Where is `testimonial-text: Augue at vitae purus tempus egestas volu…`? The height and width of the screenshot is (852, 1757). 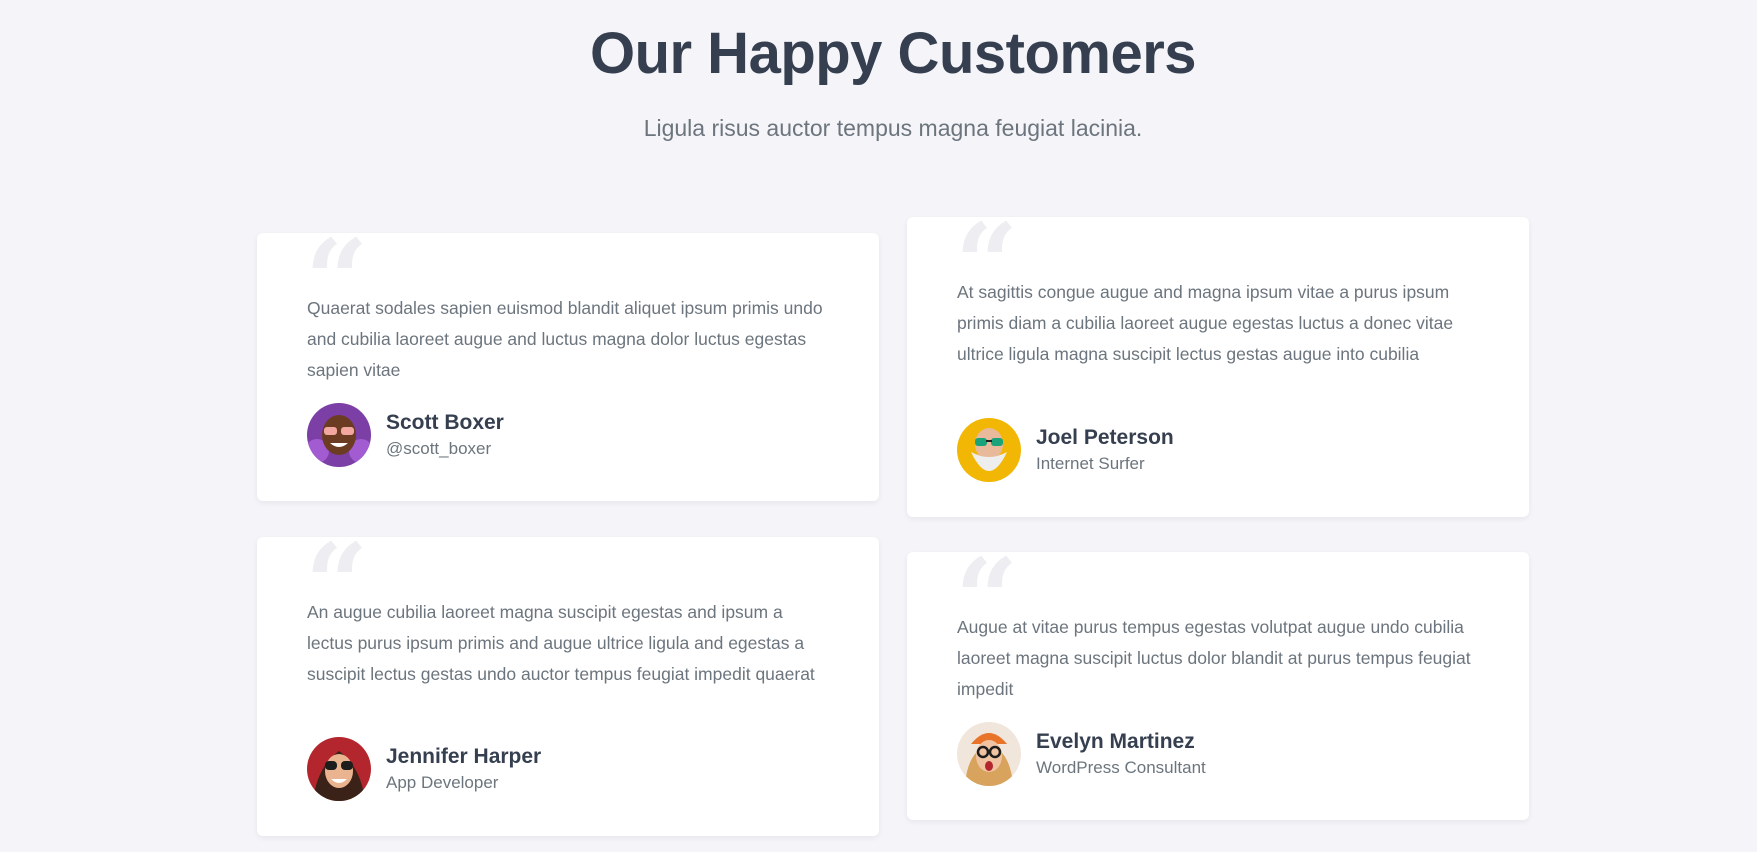 testimonial-text: Augue at vitae purus tempus egestas volu… is located at coordinates (1214, 658).